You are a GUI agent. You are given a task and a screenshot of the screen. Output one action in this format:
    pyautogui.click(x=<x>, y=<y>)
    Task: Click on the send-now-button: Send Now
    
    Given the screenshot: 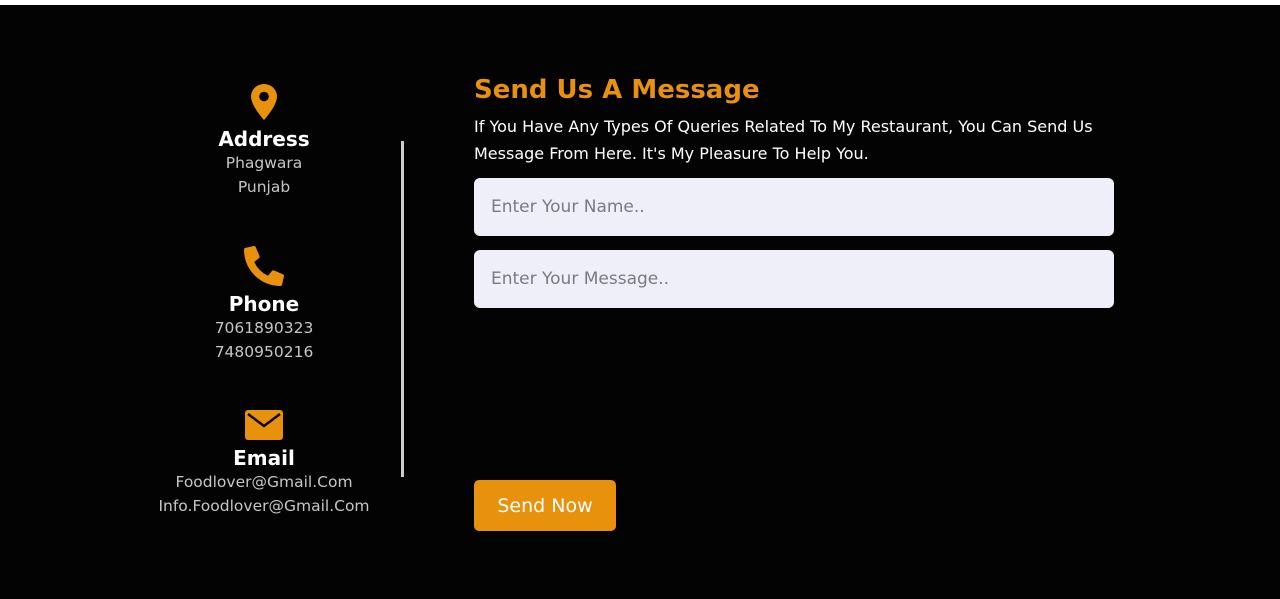 What is the action you would take?
    pyautogui.click(x=545, y=505)
    